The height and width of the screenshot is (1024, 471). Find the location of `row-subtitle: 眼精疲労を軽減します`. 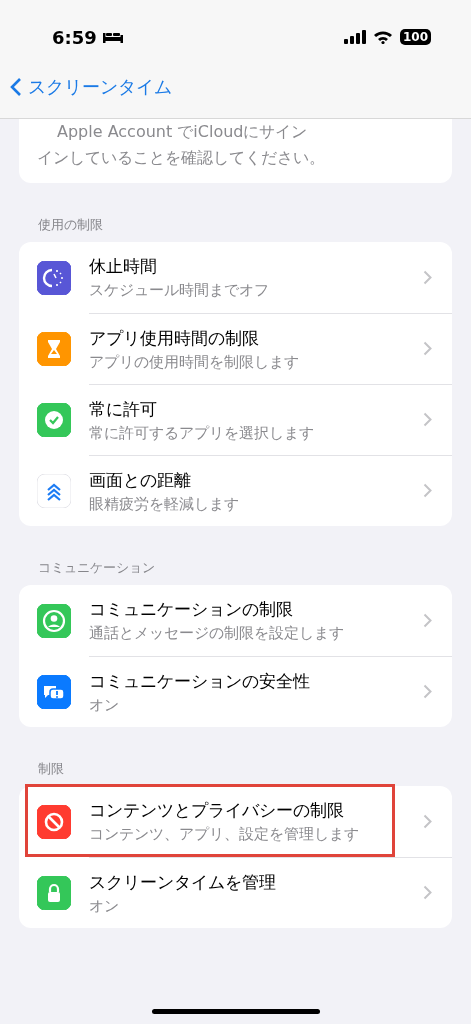

row-subtitle: 眼精疲労を軽減します is located at coordinates (164, 504).